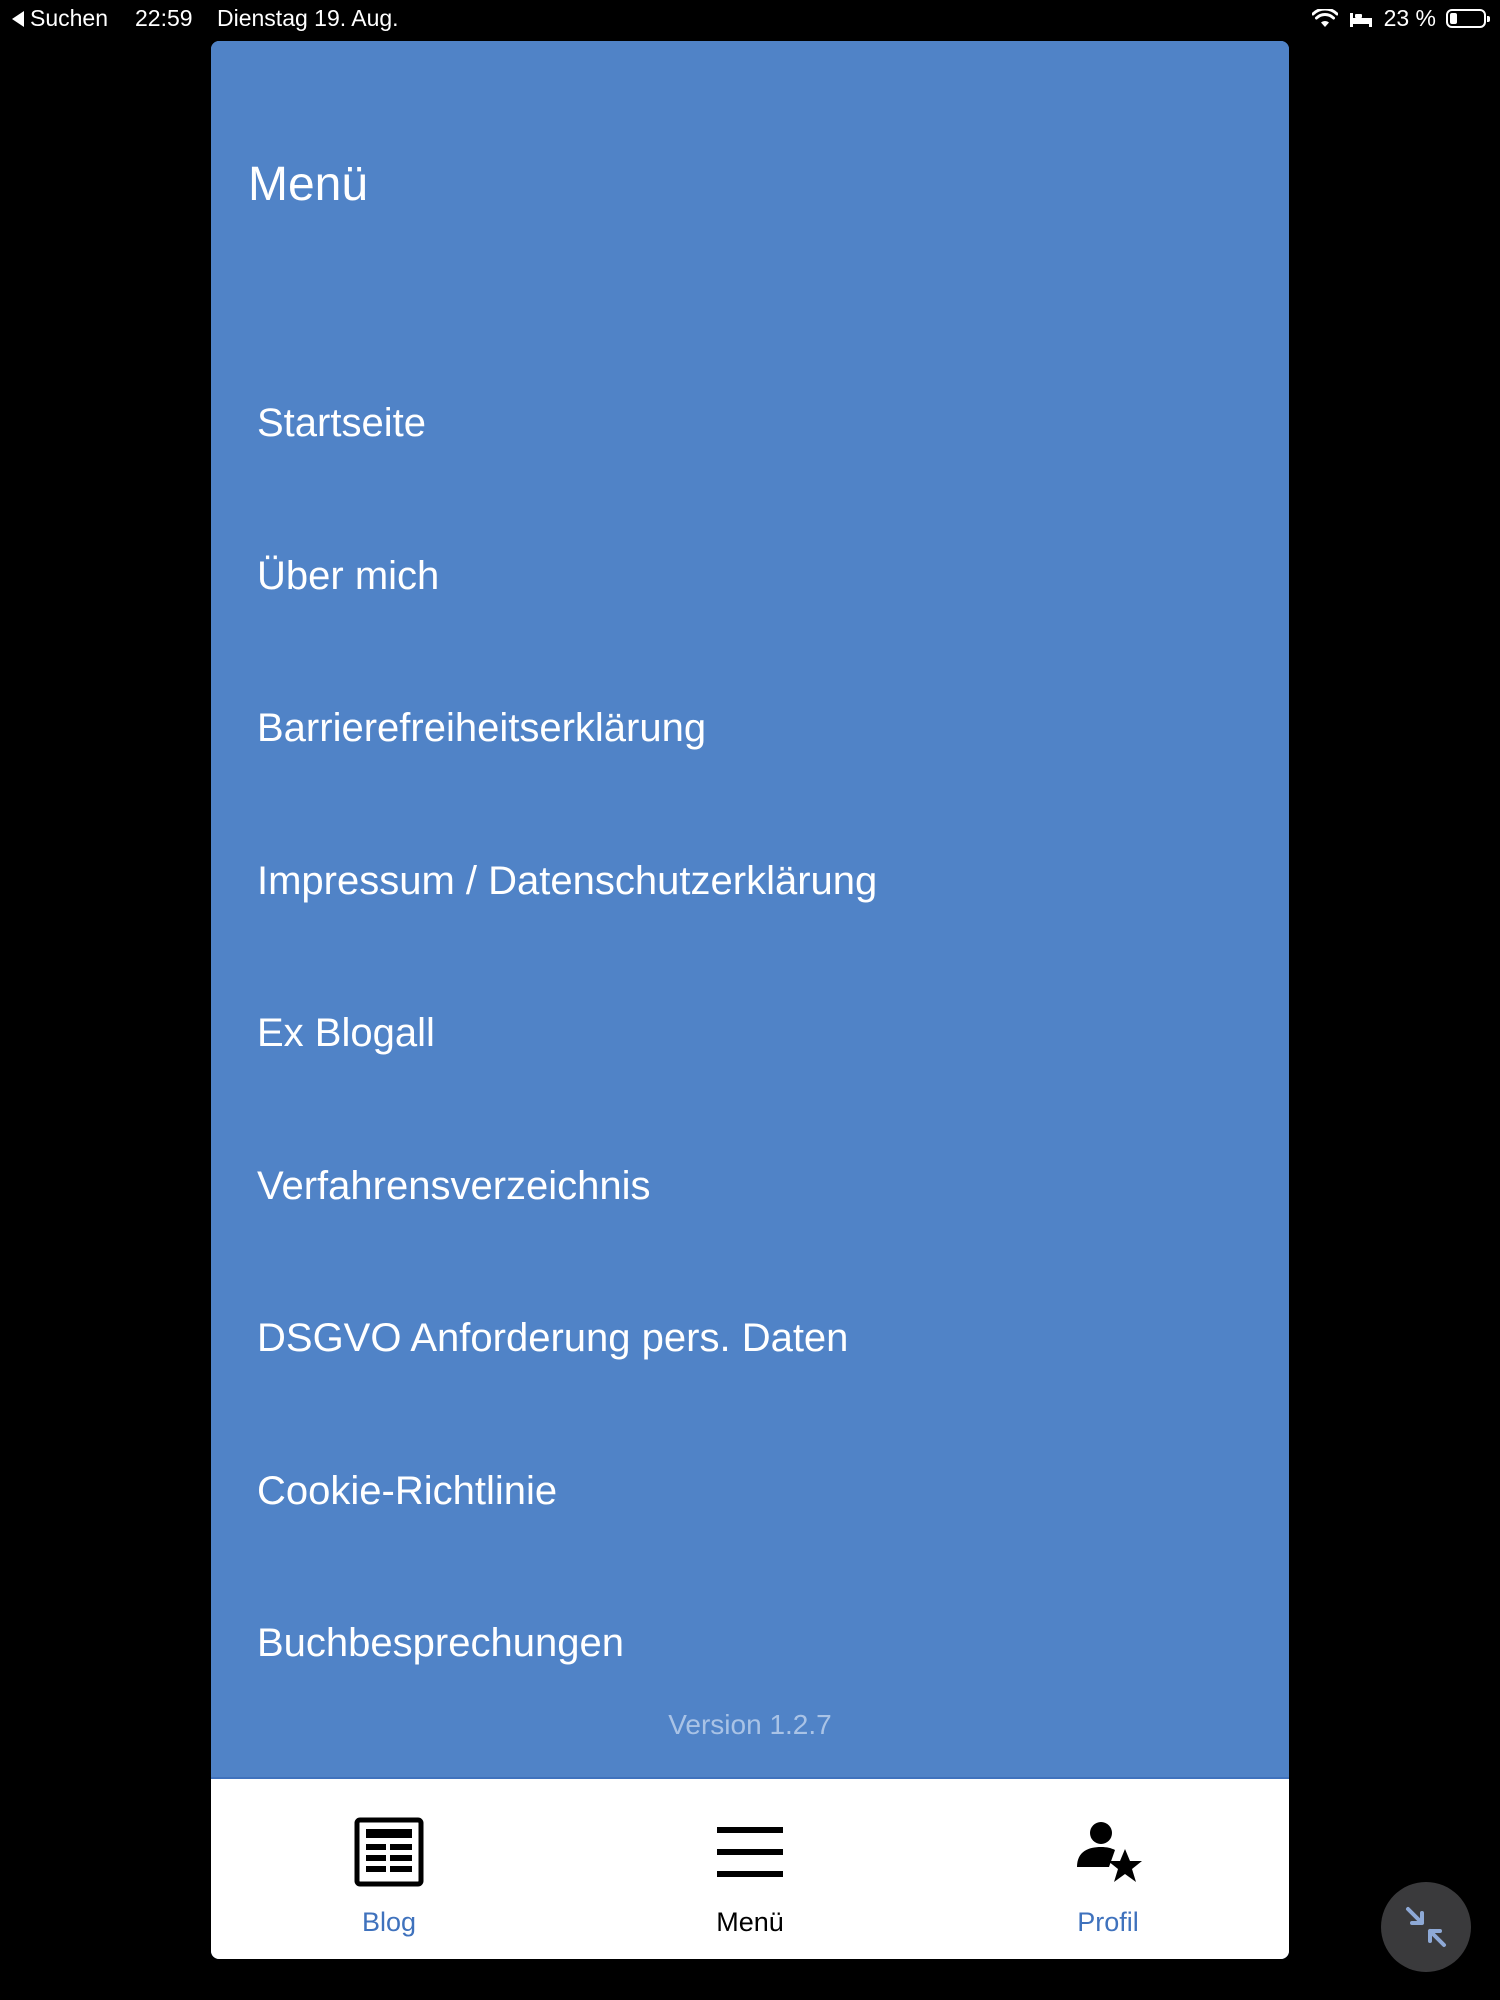 This screenshot has width=1500, height=2000. I want to click on wifi-icon, so click(1324, 17).